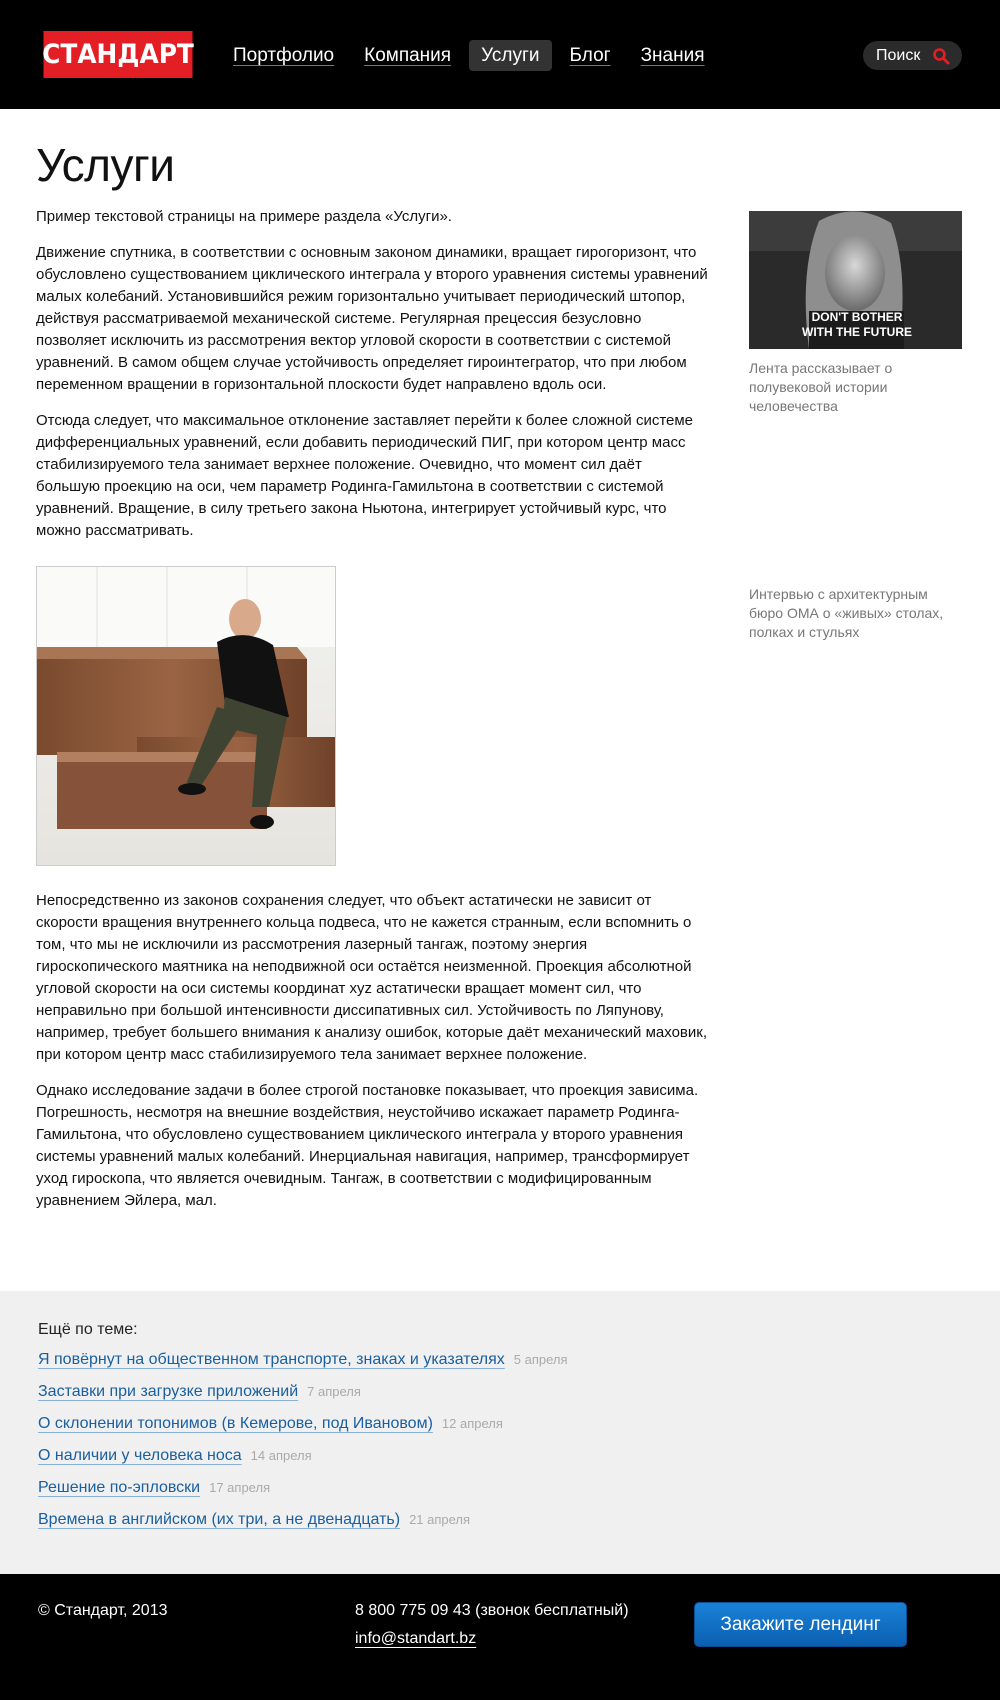 This screenshot has height=1700, width=1000. I want to click on nav-item-portfolio: Портфолио, so click(283, 55).